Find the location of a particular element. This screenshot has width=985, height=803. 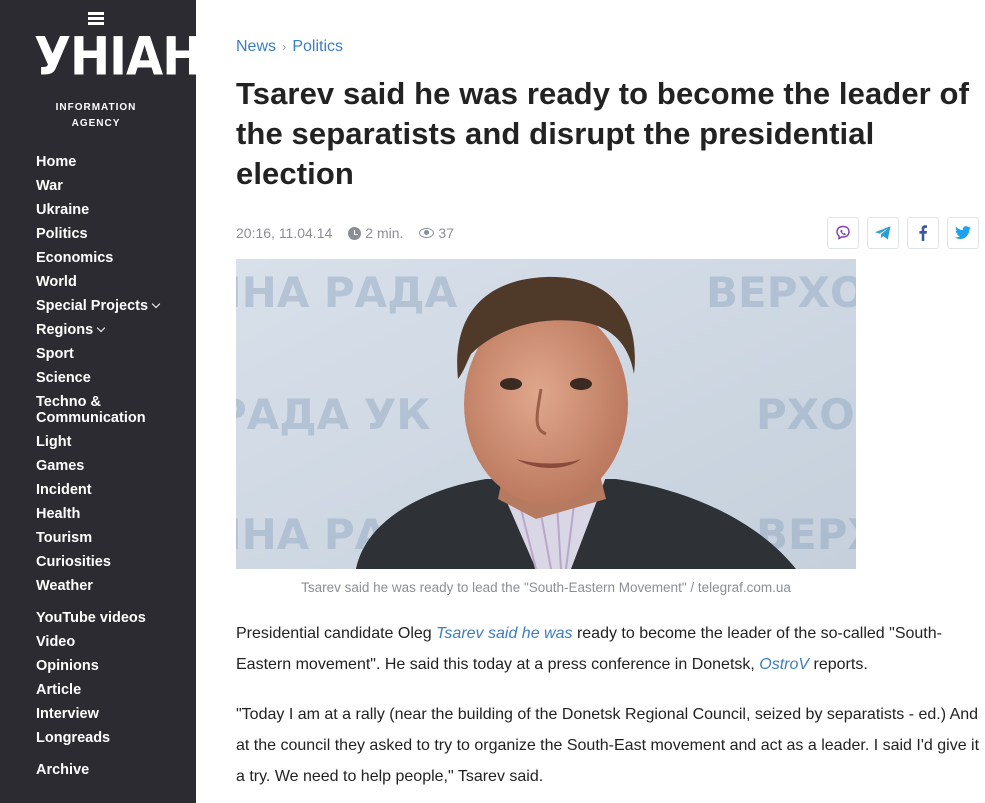

nav-item-tourism: Tourism is located at coordinates (111, 538).